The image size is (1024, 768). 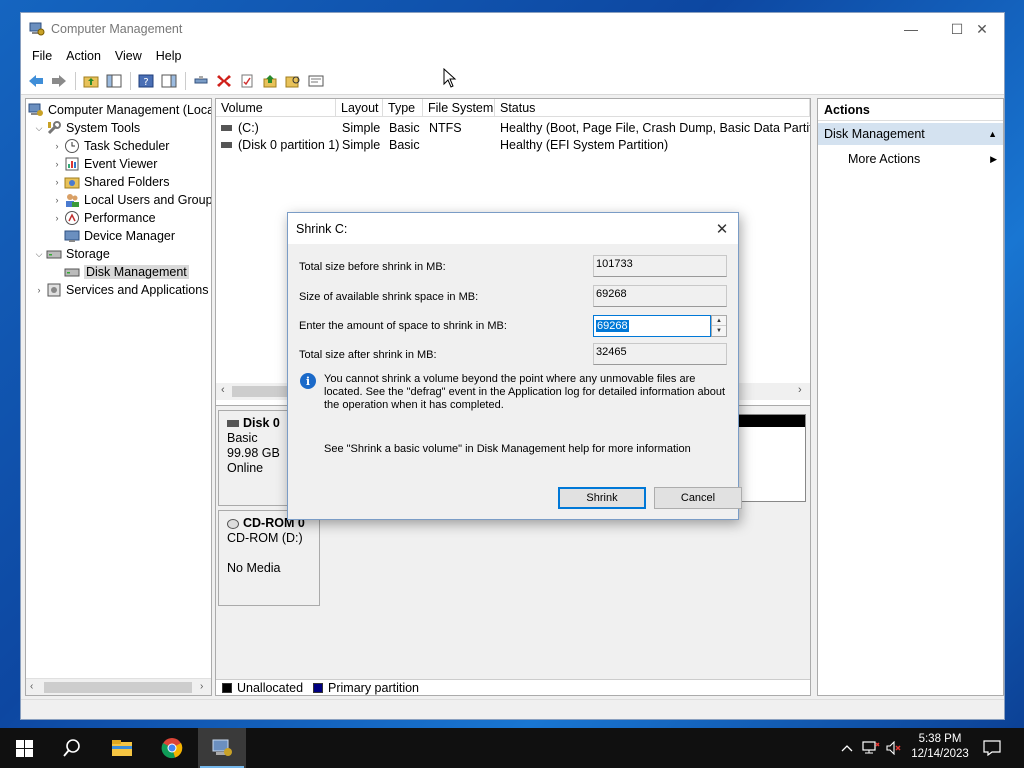 What do you see at coordinates (404, 128) in the screenshot?
I see `volume-type: Basic` at bounding box center [404, 128].